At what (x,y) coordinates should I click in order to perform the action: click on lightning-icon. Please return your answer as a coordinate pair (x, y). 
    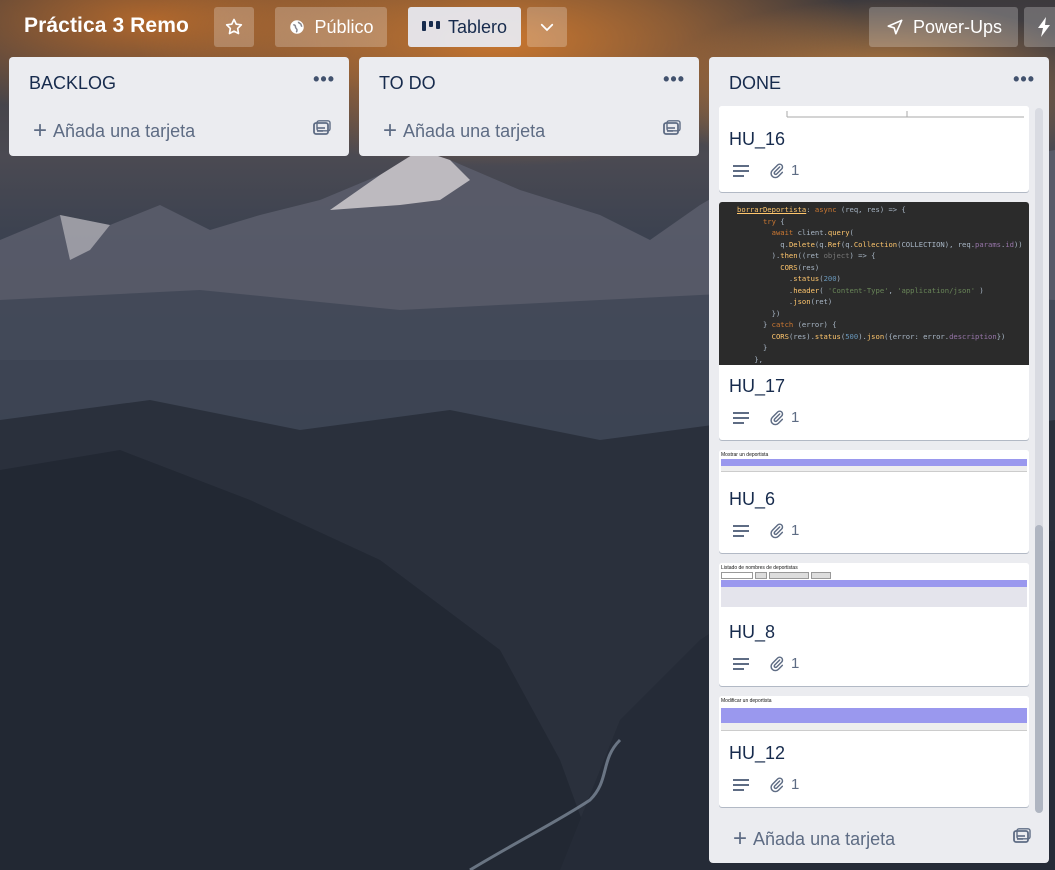
    Looking at the image, I should click on (1044, 27).